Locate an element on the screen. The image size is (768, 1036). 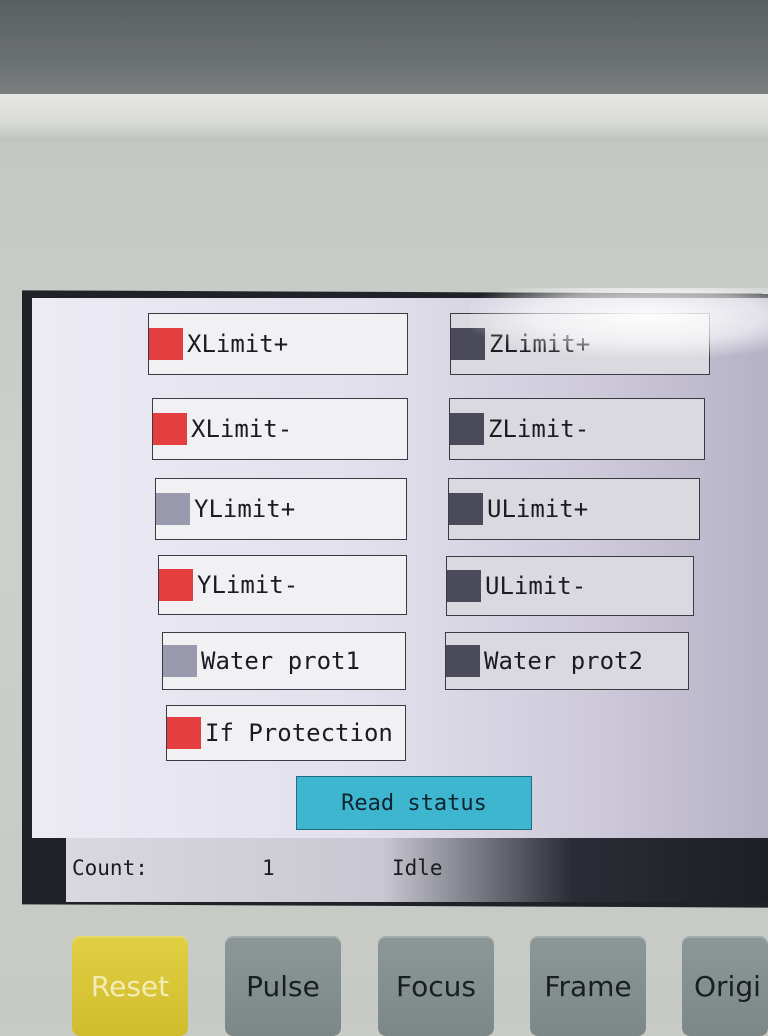
io-ylimit-minus: YLimit- is located at coordinates (282, 585).